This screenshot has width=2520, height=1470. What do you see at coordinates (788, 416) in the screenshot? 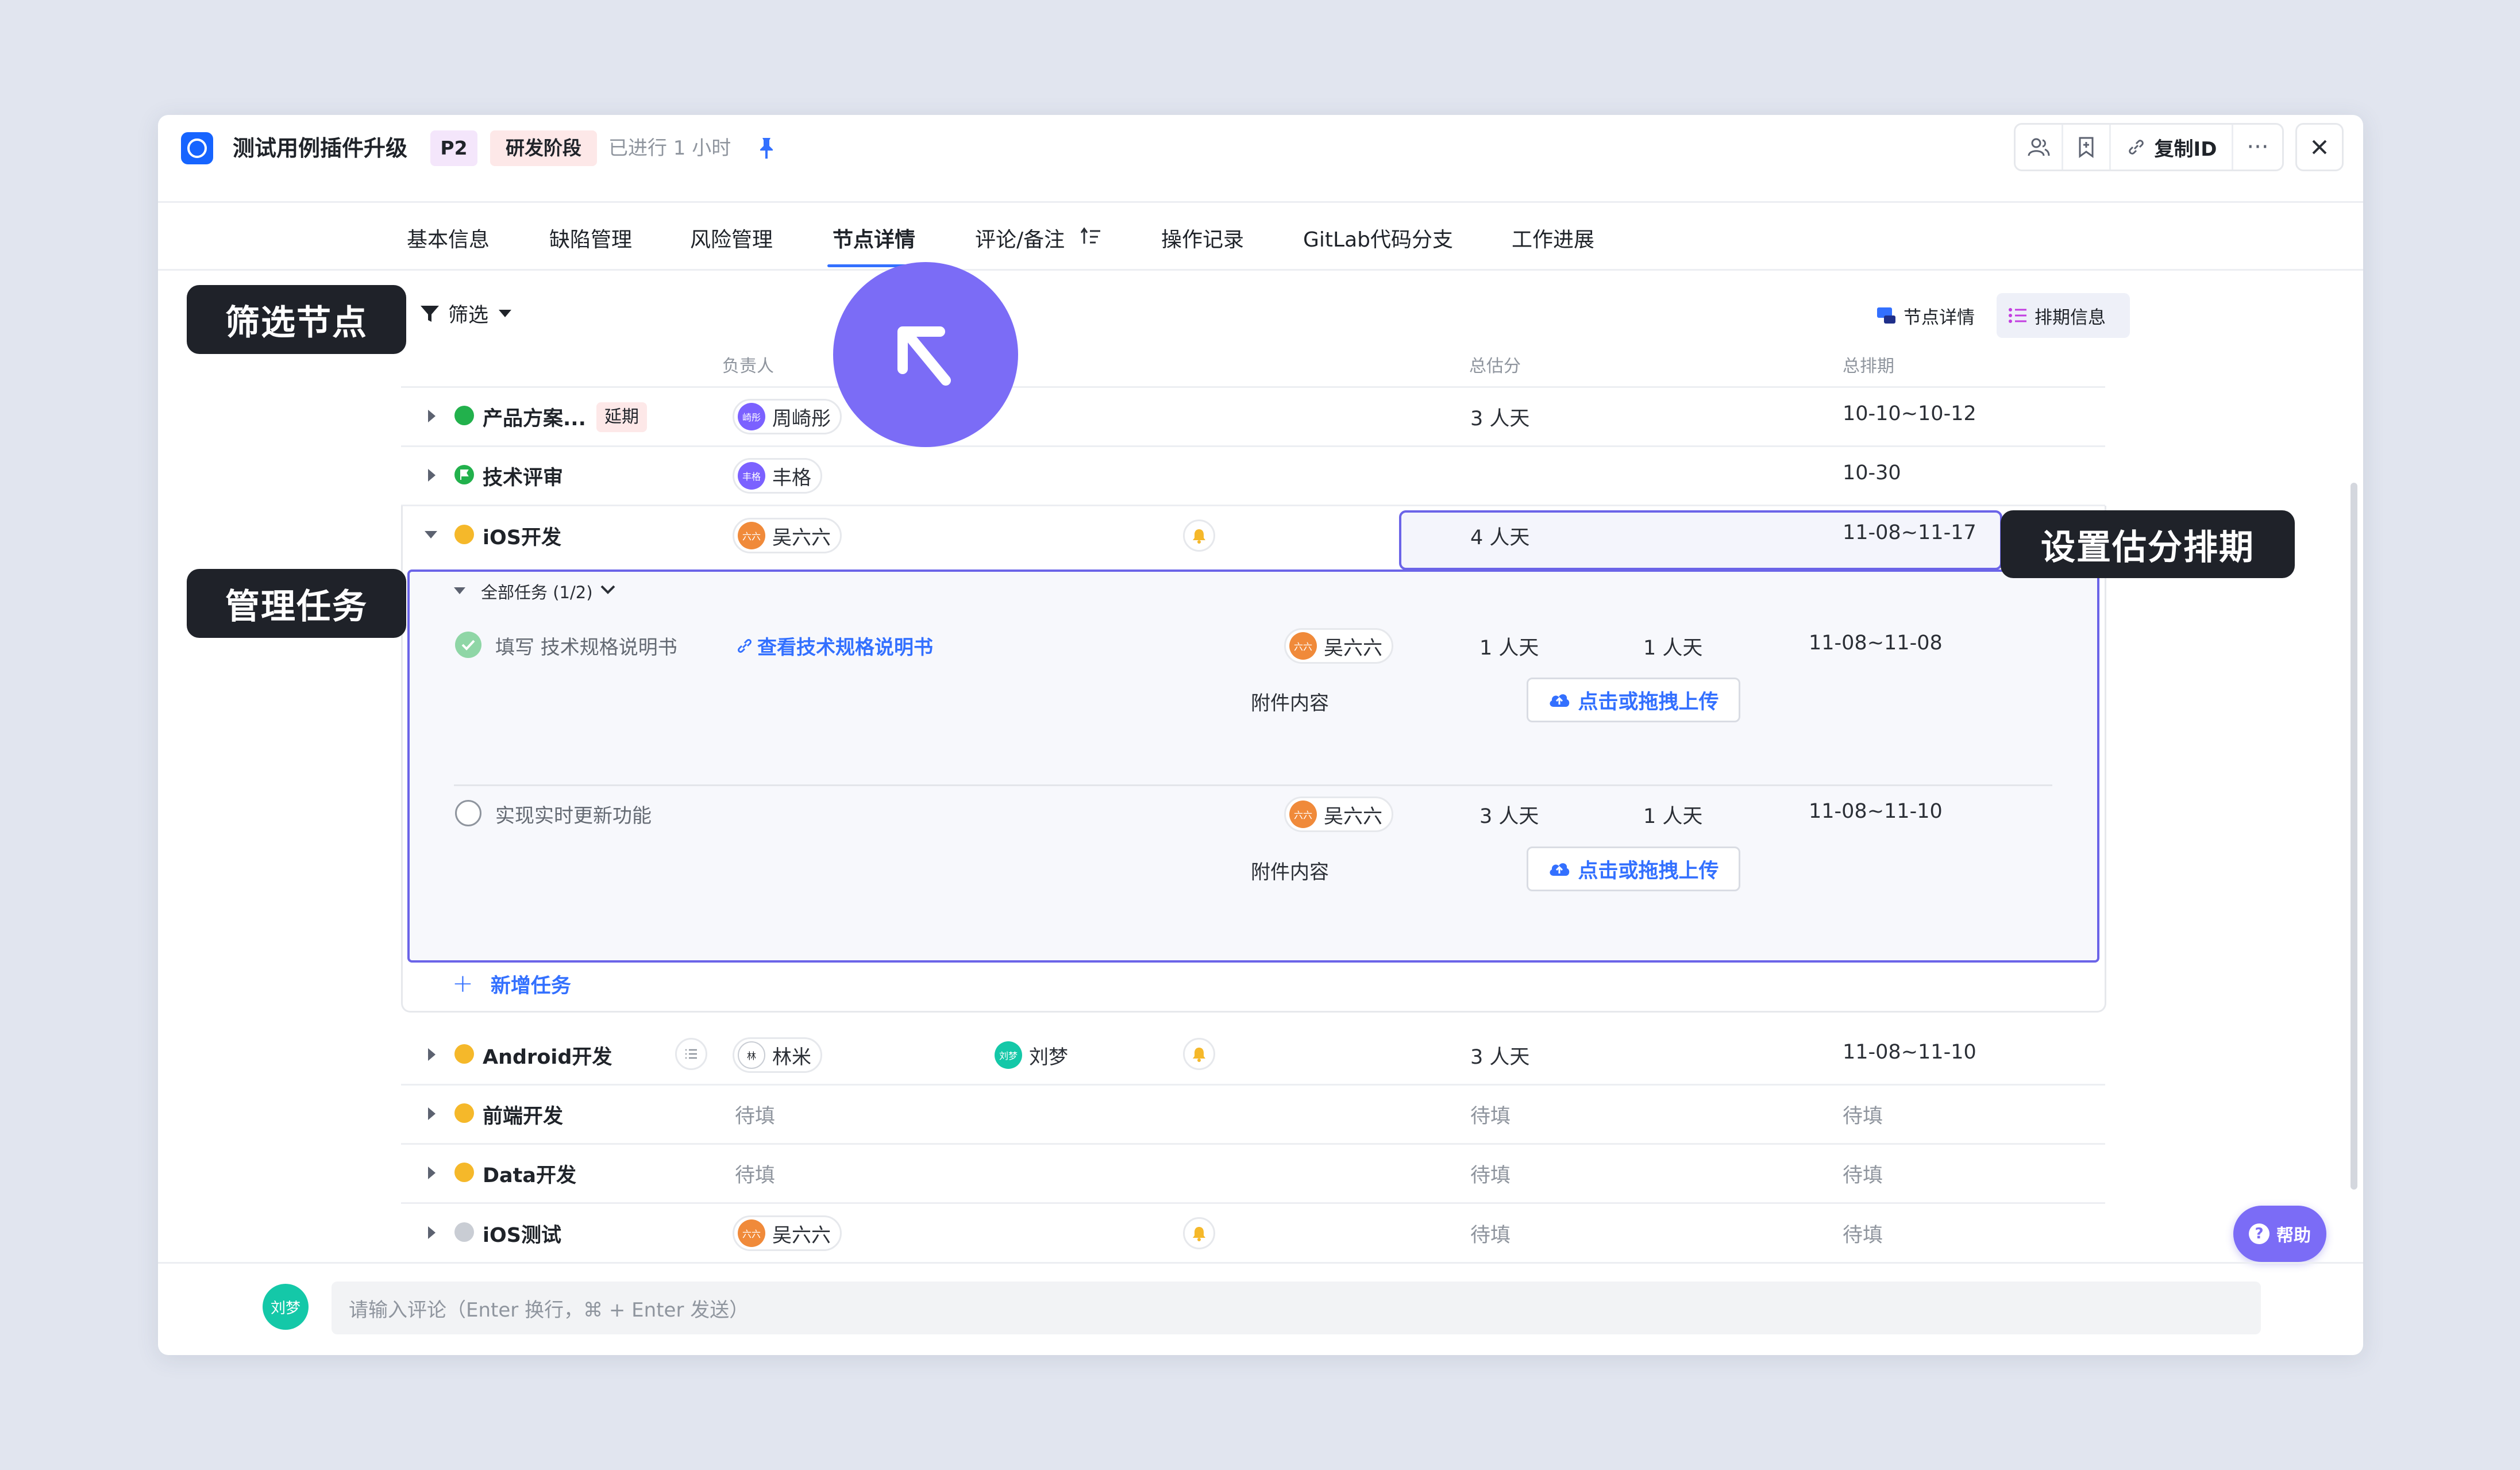
I see `owner-pill: 崎彤 周崎彤` at bounding box center [788, 416].